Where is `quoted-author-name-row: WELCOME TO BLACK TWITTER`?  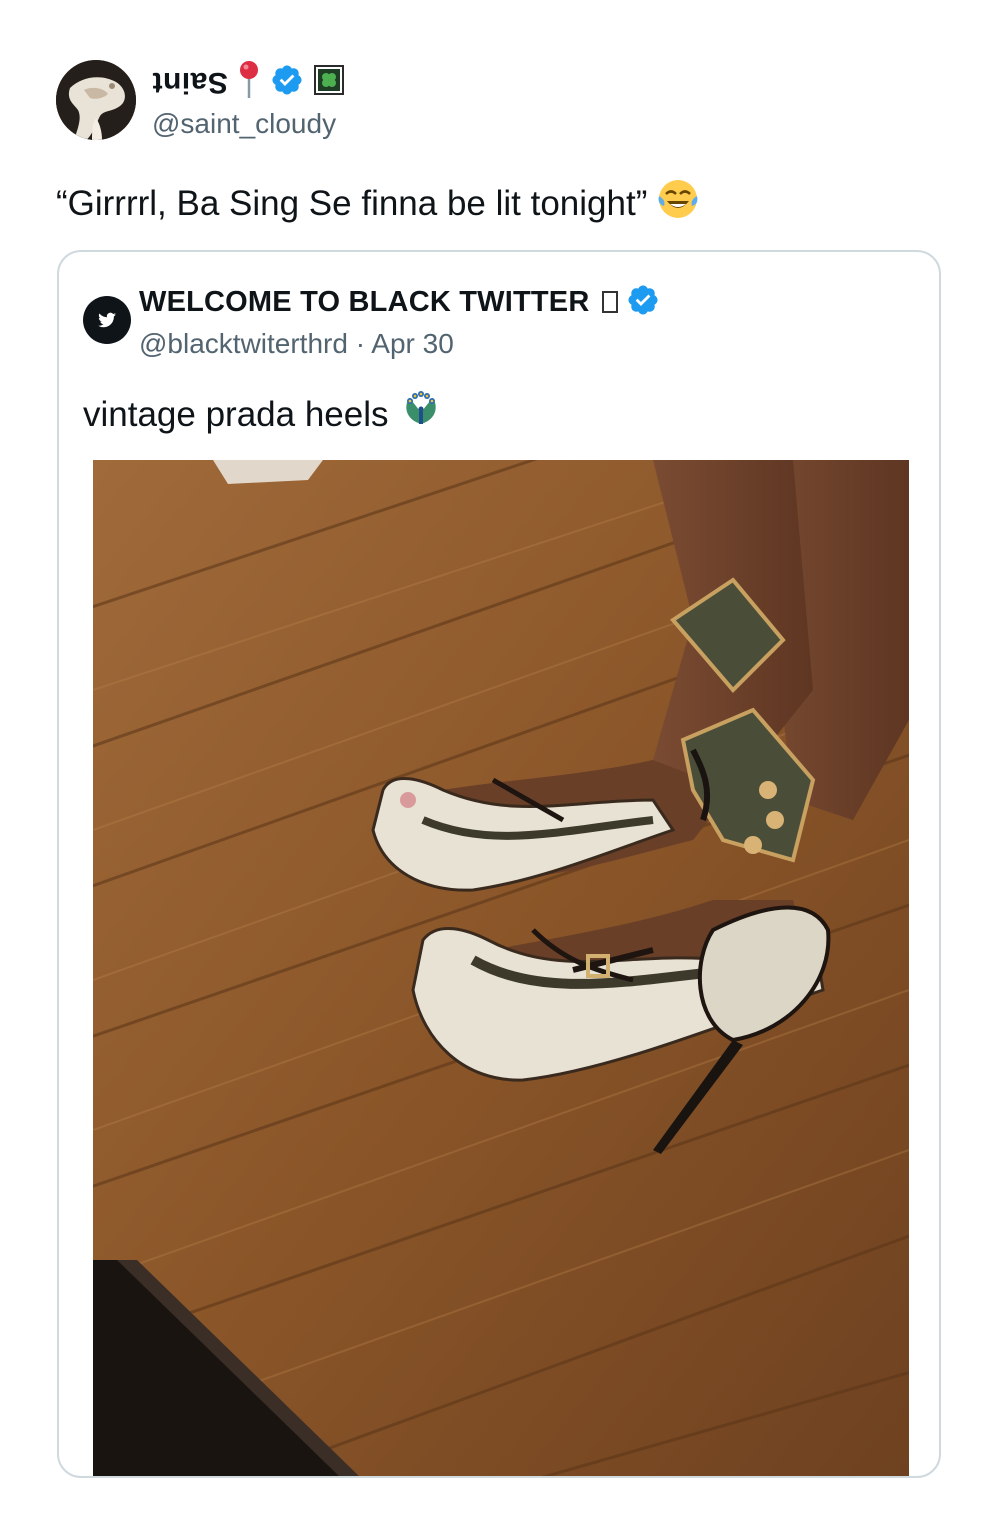
quoted-author-name-row: WELCOME TO BLACK TWITTER is located at coordinates (399, 302).